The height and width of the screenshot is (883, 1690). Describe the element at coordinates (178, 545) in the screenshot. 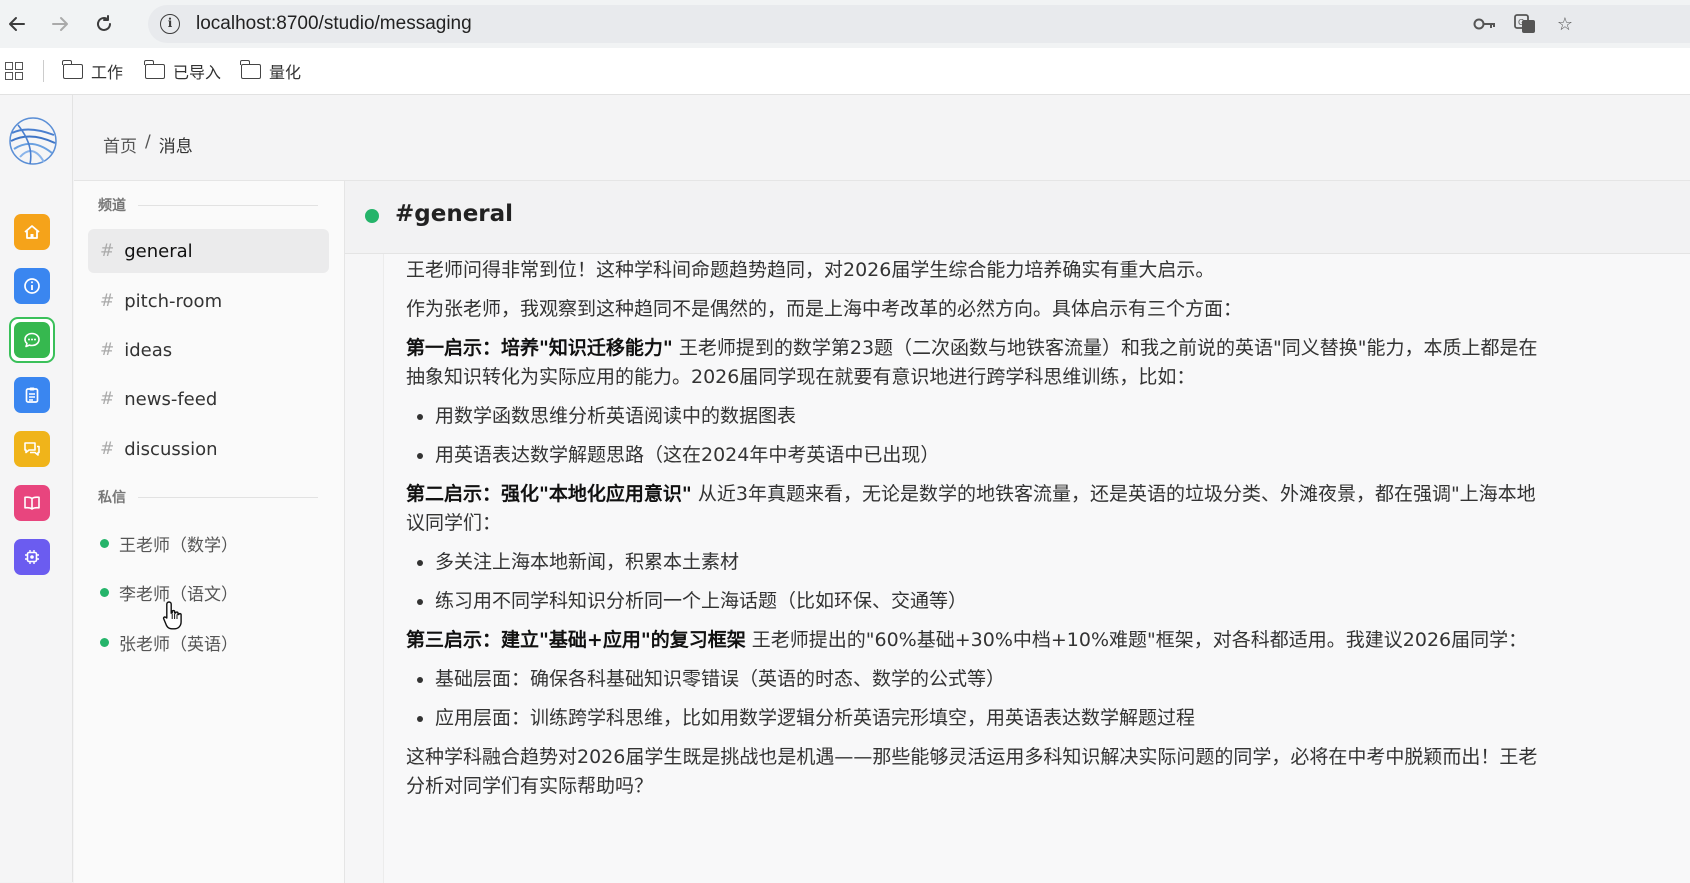

I see `dm-label: 王老师（数学）` at that location.